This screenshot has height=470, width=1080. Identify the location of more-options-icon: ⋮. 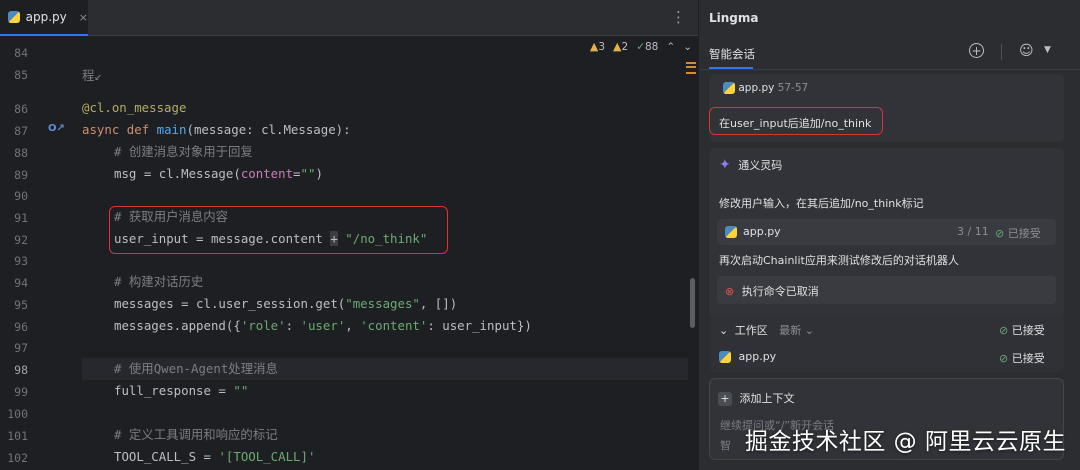
(678, 17).